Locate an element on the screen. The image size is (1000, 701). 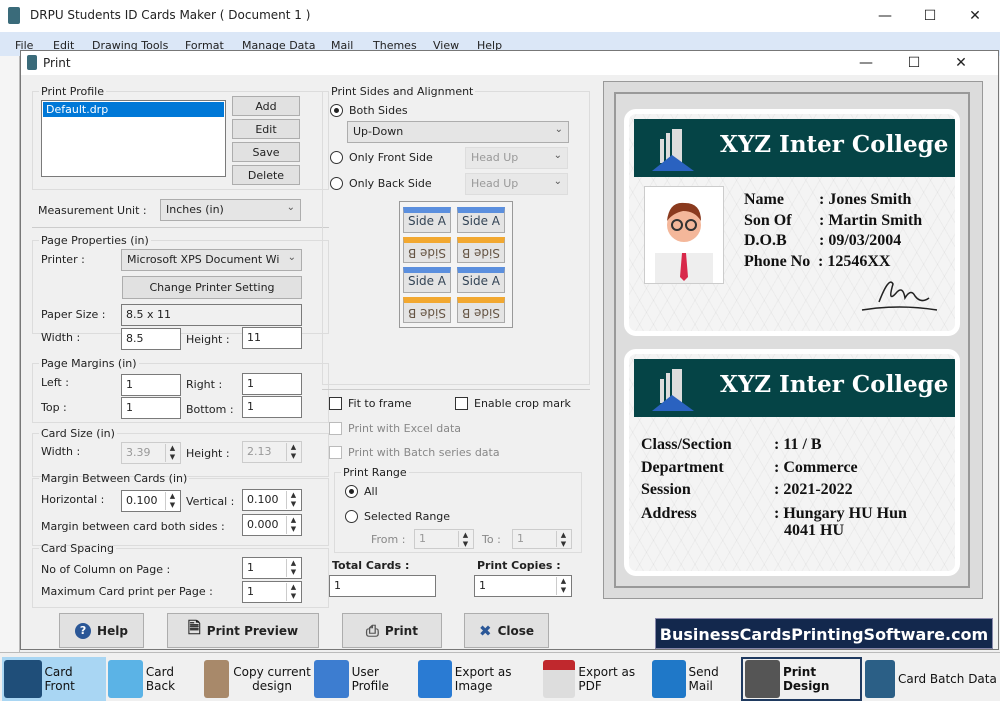
page-width-input: 8.5 is located at coordinates (151, 339).